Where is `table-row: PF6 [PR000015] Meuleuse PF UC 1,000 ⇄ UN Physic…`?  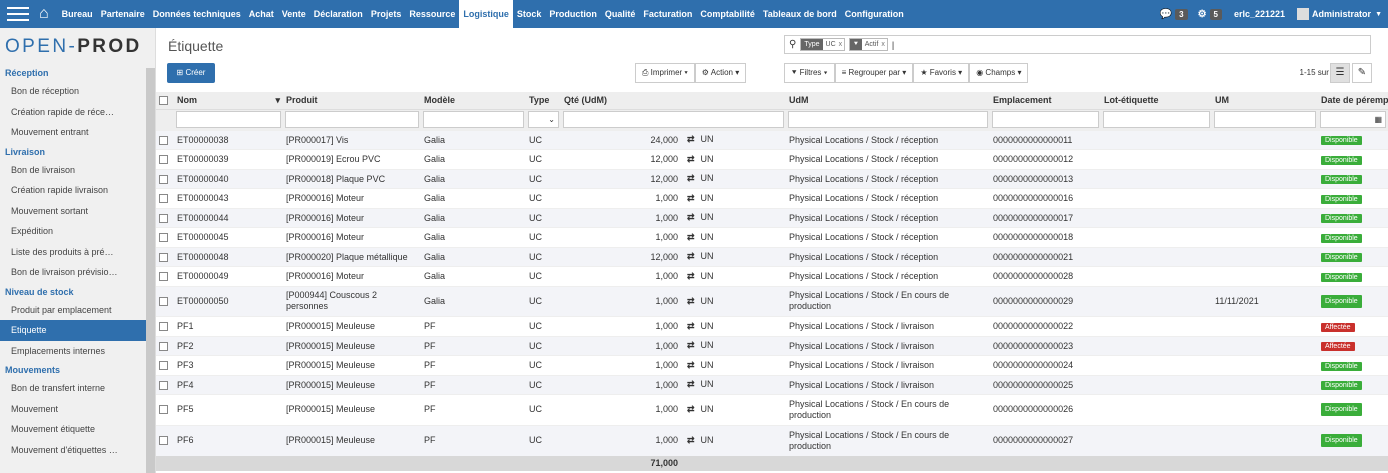
table-row: PF6 [PR000015] Meuleuse PF UC 1,000 ⇄ UN Physic… is located at coordinates (772, 440).